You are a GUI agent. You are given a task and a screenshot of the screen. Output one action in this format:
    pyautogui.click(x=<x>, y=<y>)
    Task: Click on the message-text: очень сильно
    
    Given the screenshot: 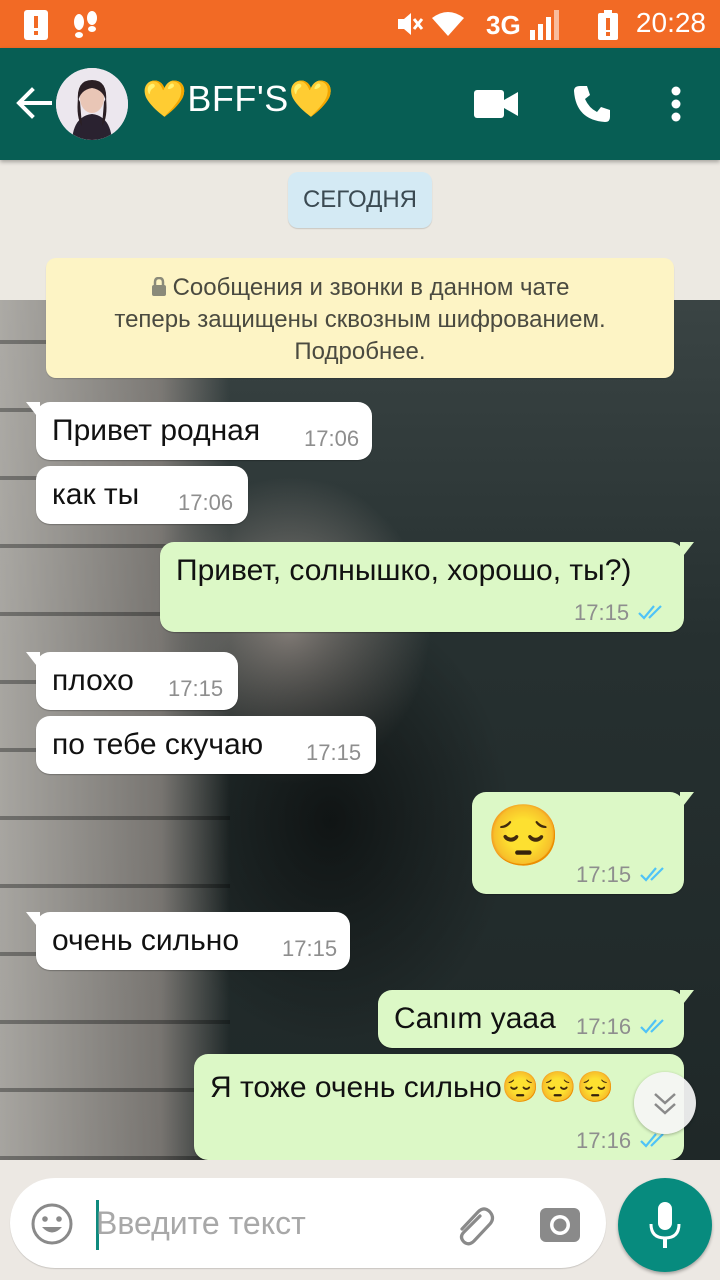 What is the action you would take?
    pyautogui.click(x=146, y=940)
    